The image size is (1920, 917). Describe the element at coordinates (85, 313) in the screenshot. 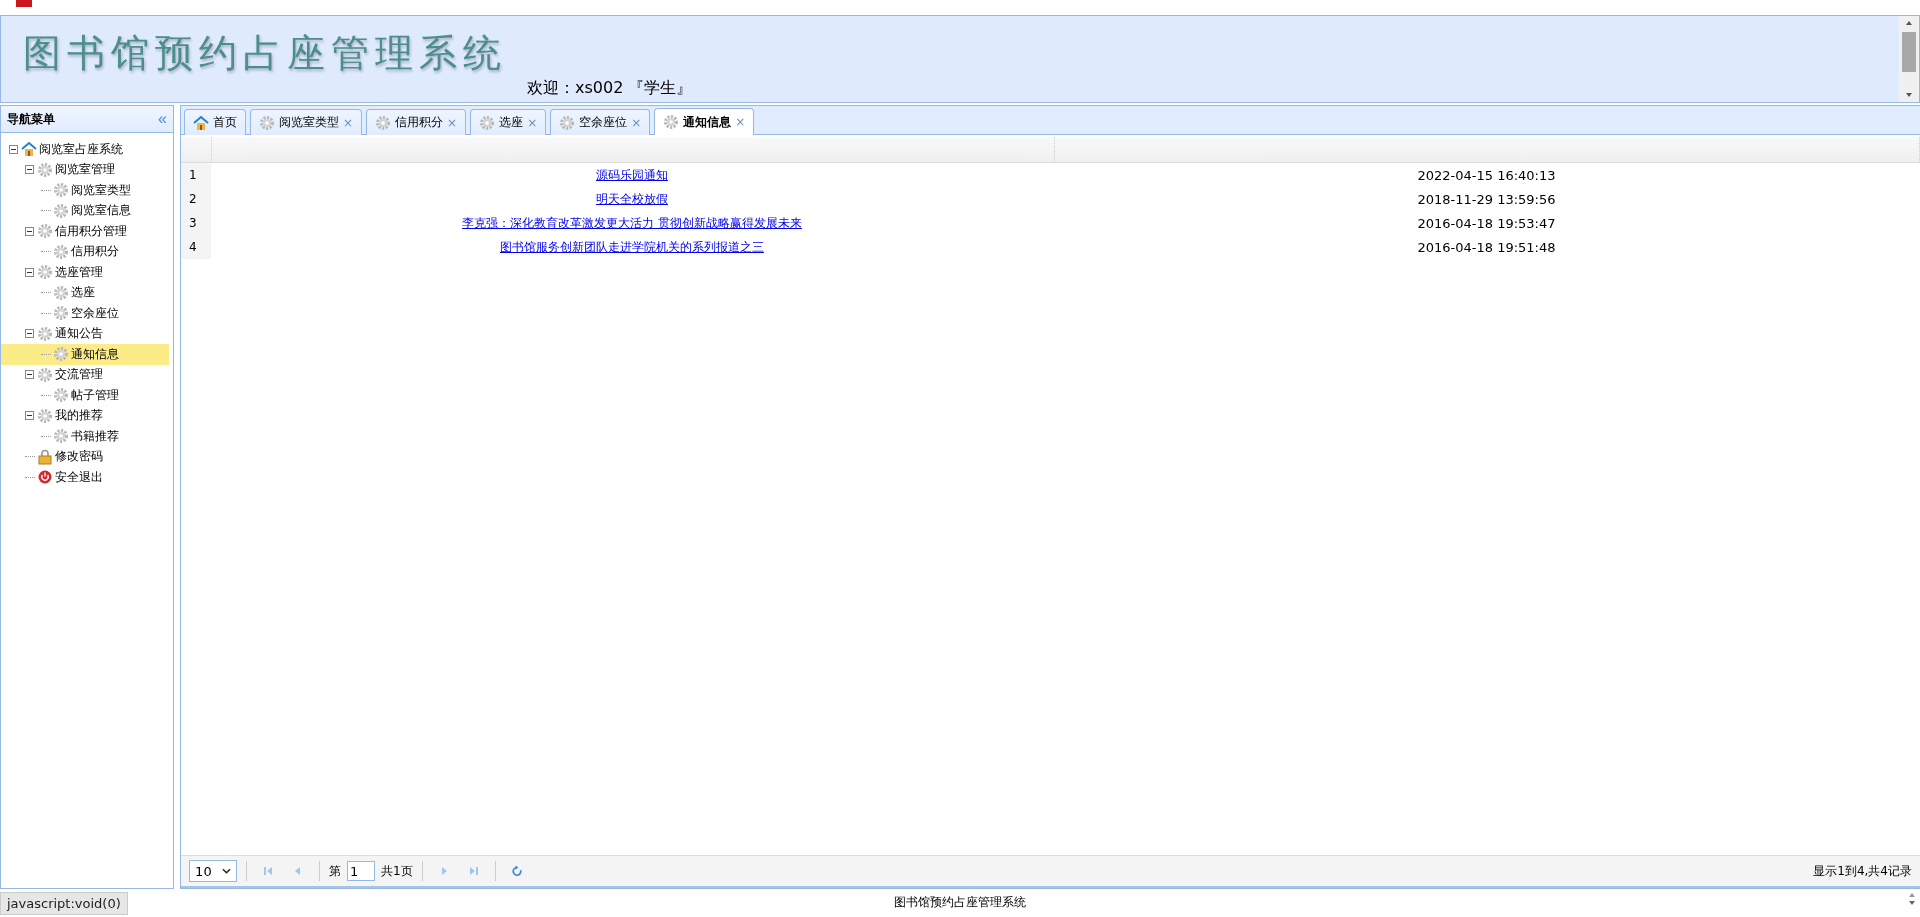

I see `tree-item: 空余座位` at that location.